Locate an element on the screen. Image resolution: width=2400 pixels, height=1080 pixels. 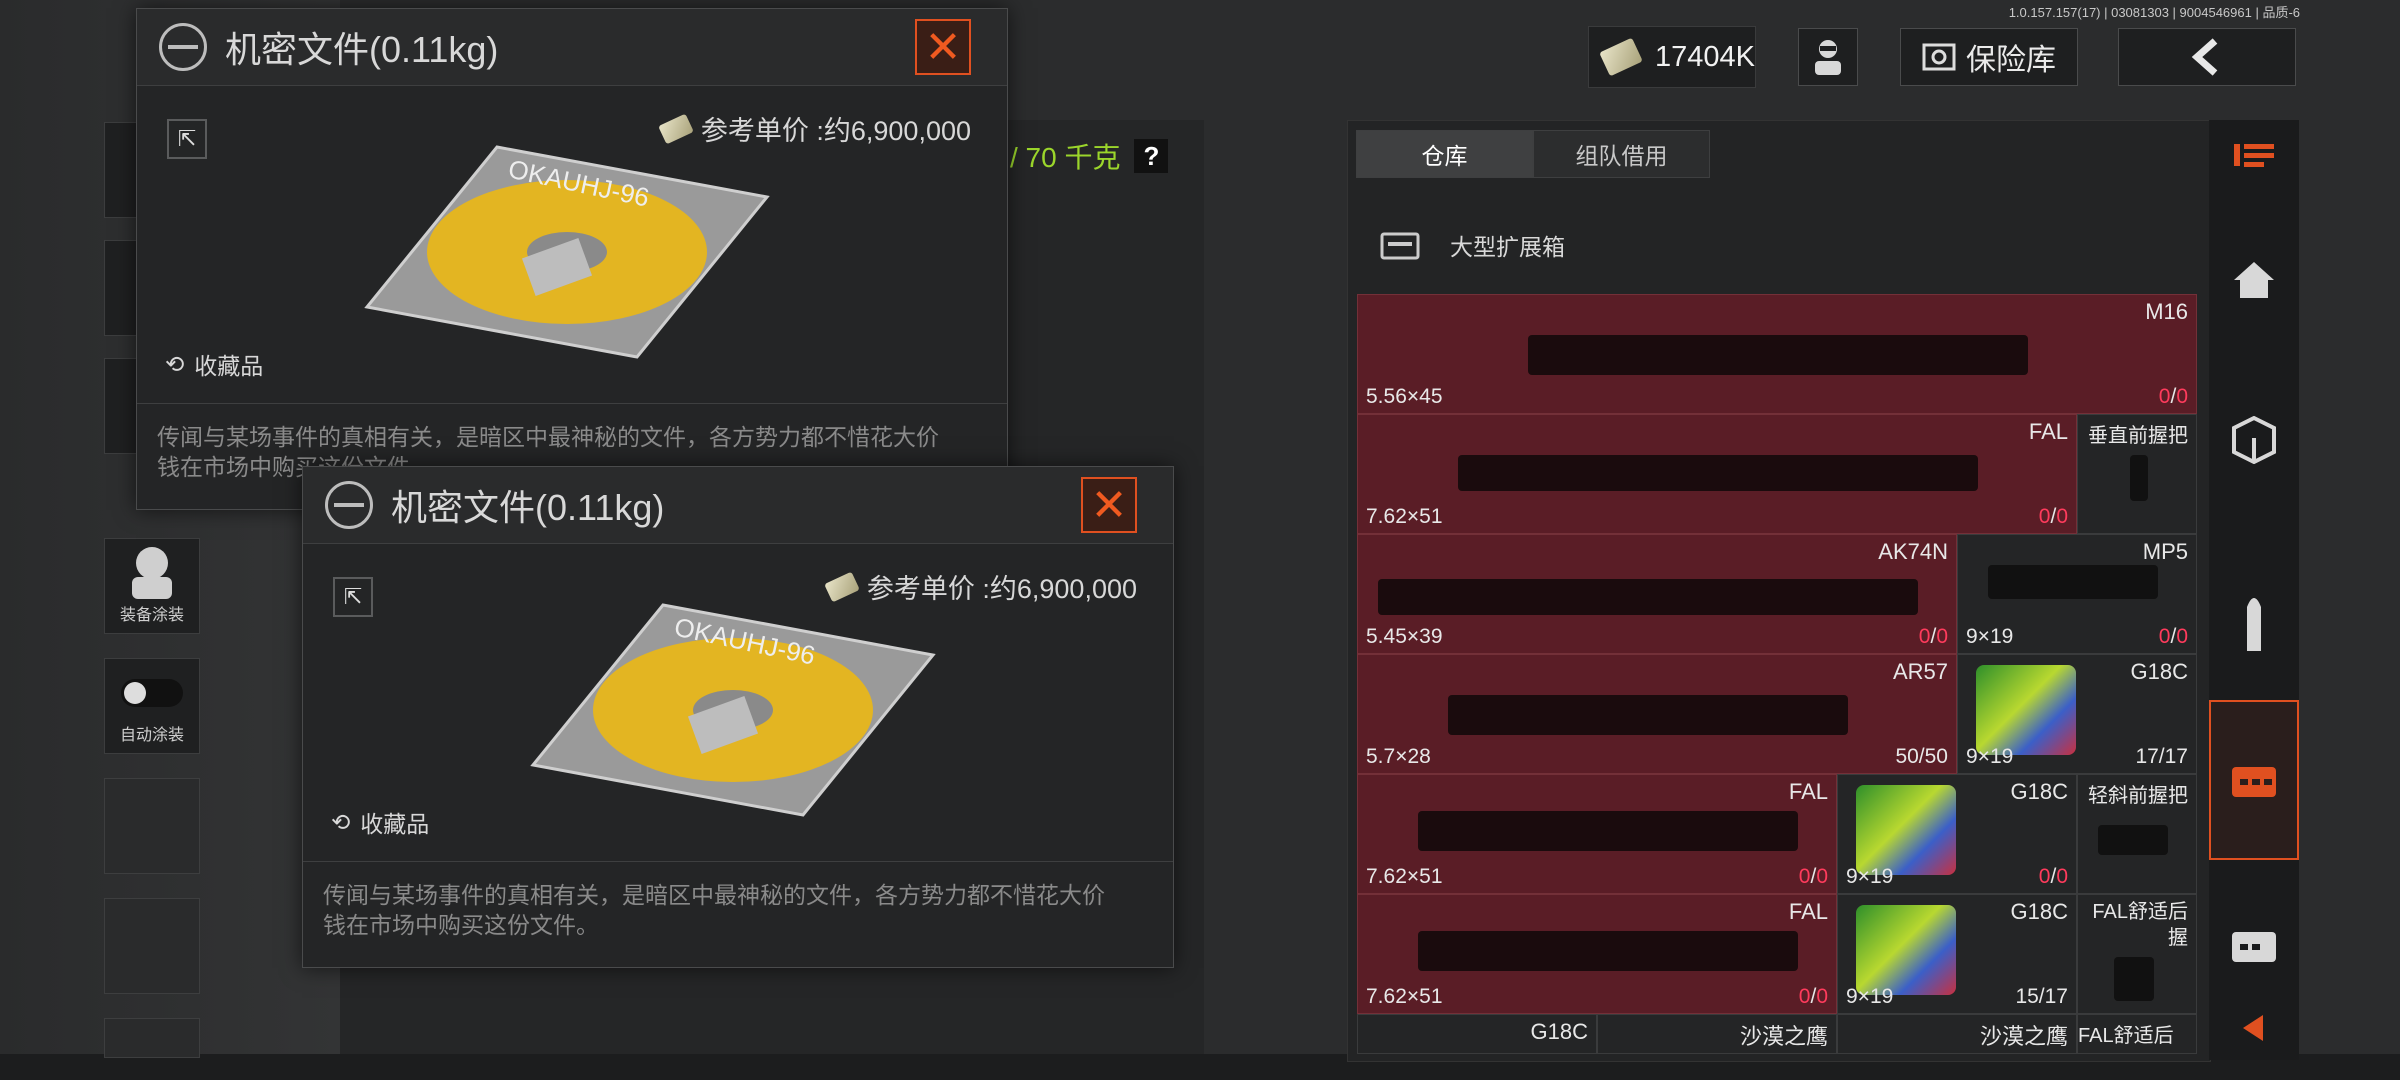
auto-skin-label: 自动涂装 is located at coordinates (151, 735).